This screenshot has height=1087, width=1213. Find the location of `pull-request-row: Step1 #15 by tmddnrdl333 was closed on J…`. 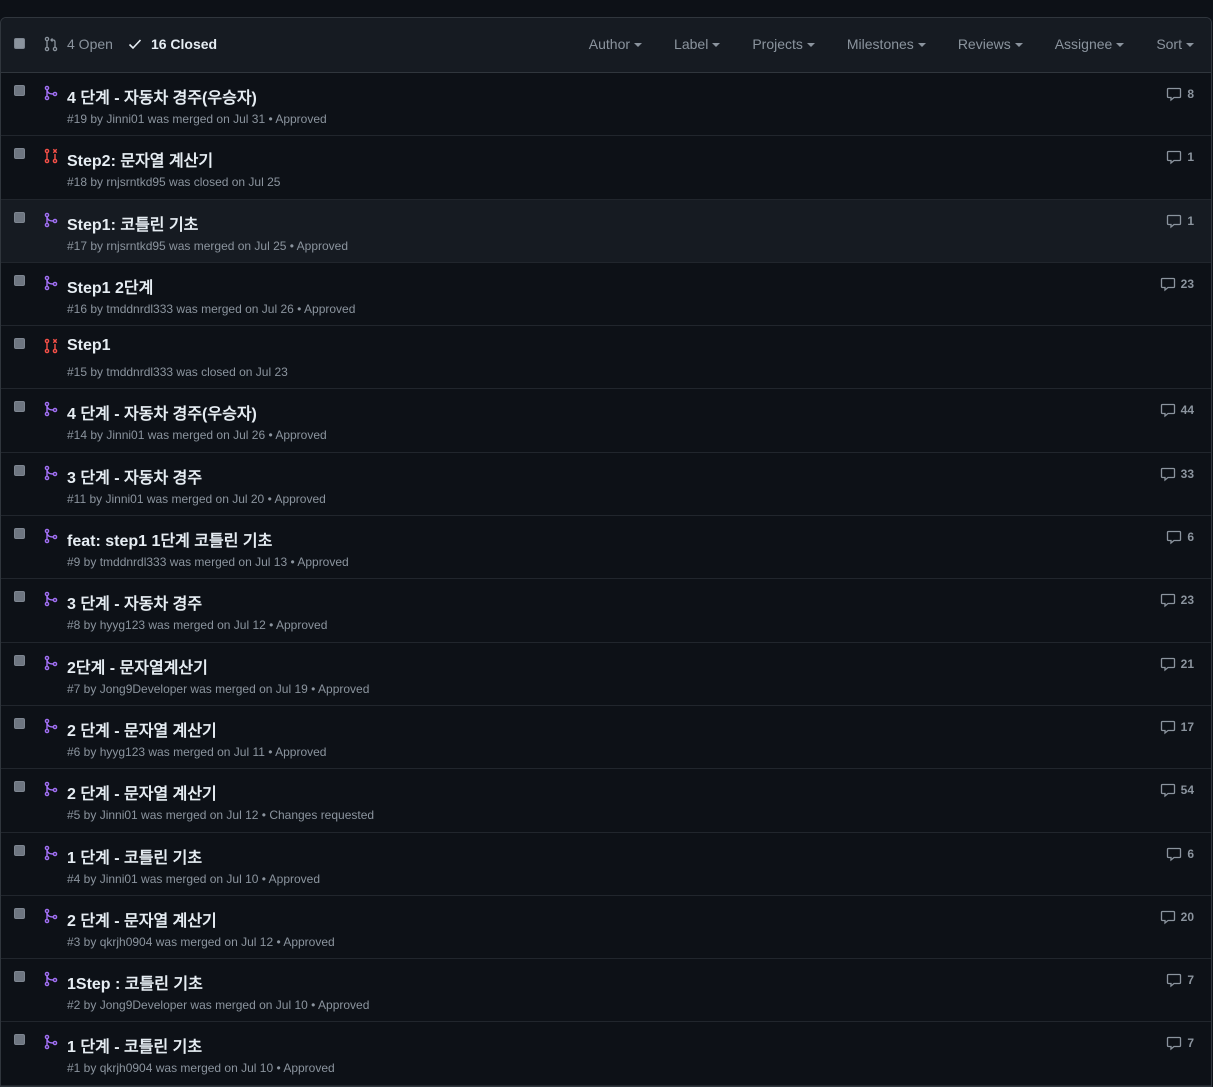

pull-request-row: Step1 #15 by tmddnrdl333 was closed on J… is located at coordinates (606, 358).